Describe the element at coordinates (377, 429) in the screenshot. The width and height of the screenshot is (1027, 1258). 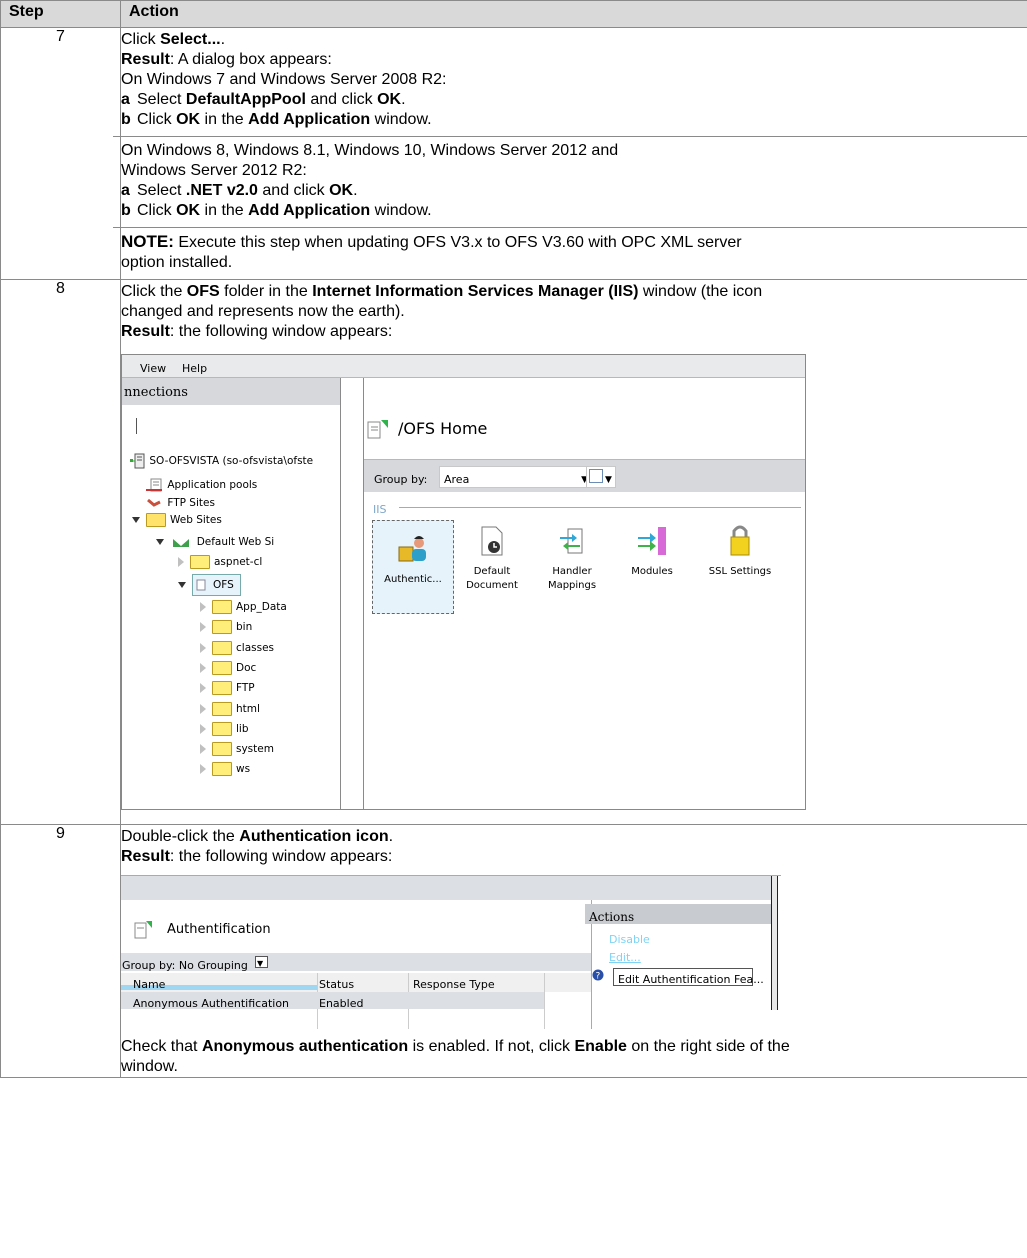
I see `home-page-icon` at that location.